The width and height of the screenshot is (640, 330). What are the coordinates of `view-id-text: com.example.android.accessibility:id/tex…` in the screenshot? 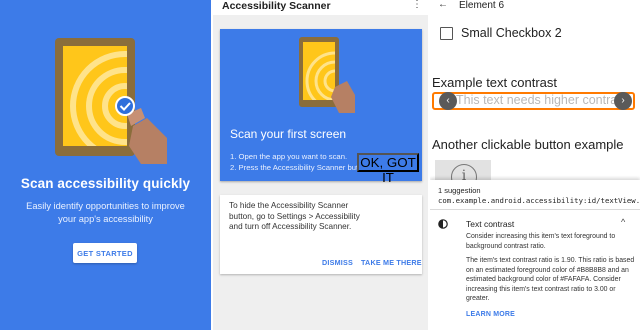 It's located at (539, 200).